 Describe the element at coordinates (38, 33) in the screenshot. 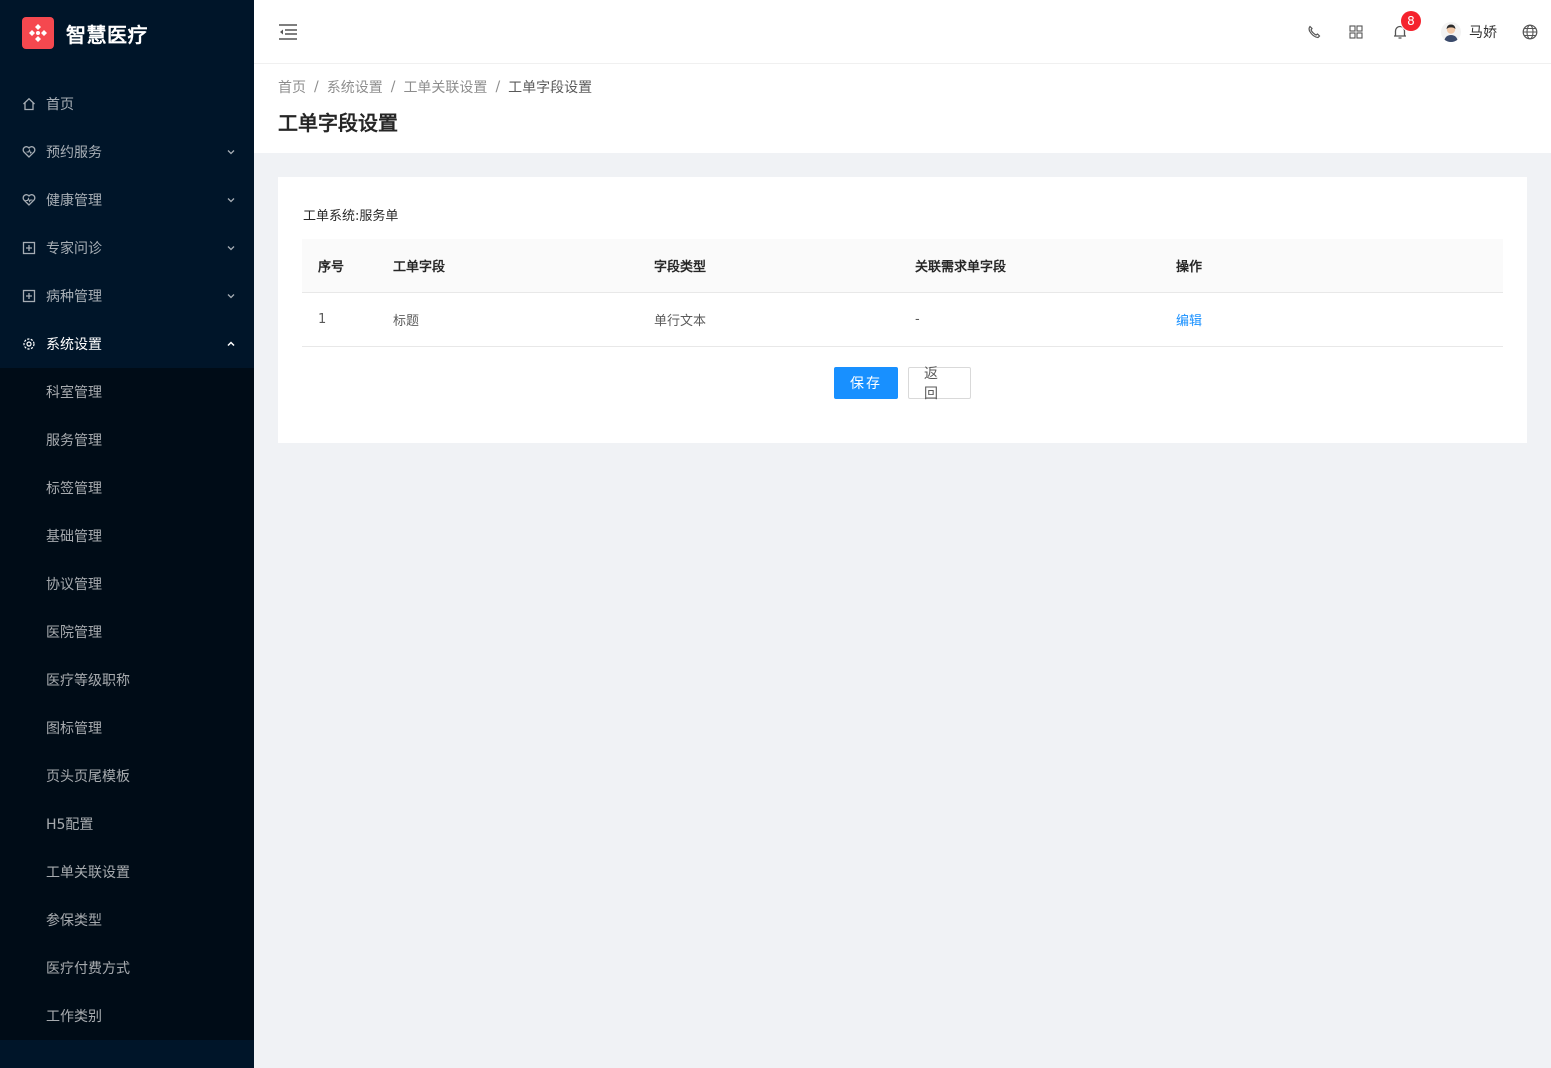

I see `logo-icon` at that location.